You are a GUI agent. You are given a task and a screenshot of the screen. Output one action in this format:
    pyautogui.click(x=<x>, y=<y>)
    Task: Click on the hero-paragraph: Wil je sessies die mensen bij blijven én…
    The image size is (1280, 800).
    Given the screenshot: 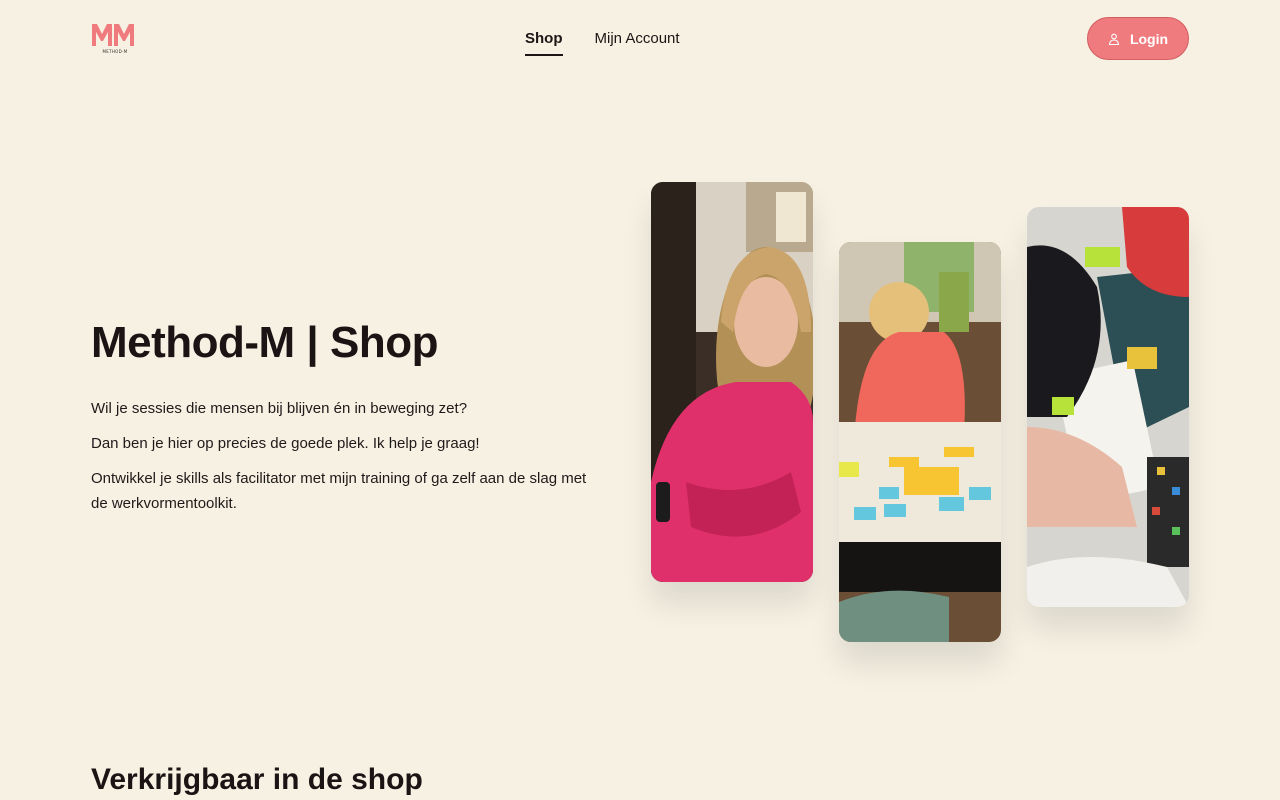 What is the action you would take?
    pyautogui.click(x=279, y=408)
    